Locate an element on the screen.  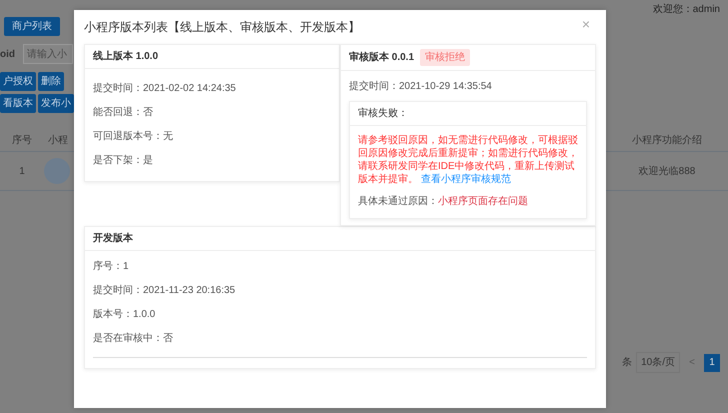
card-title: 审核版本 0.0.1 is located at coordinates (381, 57).